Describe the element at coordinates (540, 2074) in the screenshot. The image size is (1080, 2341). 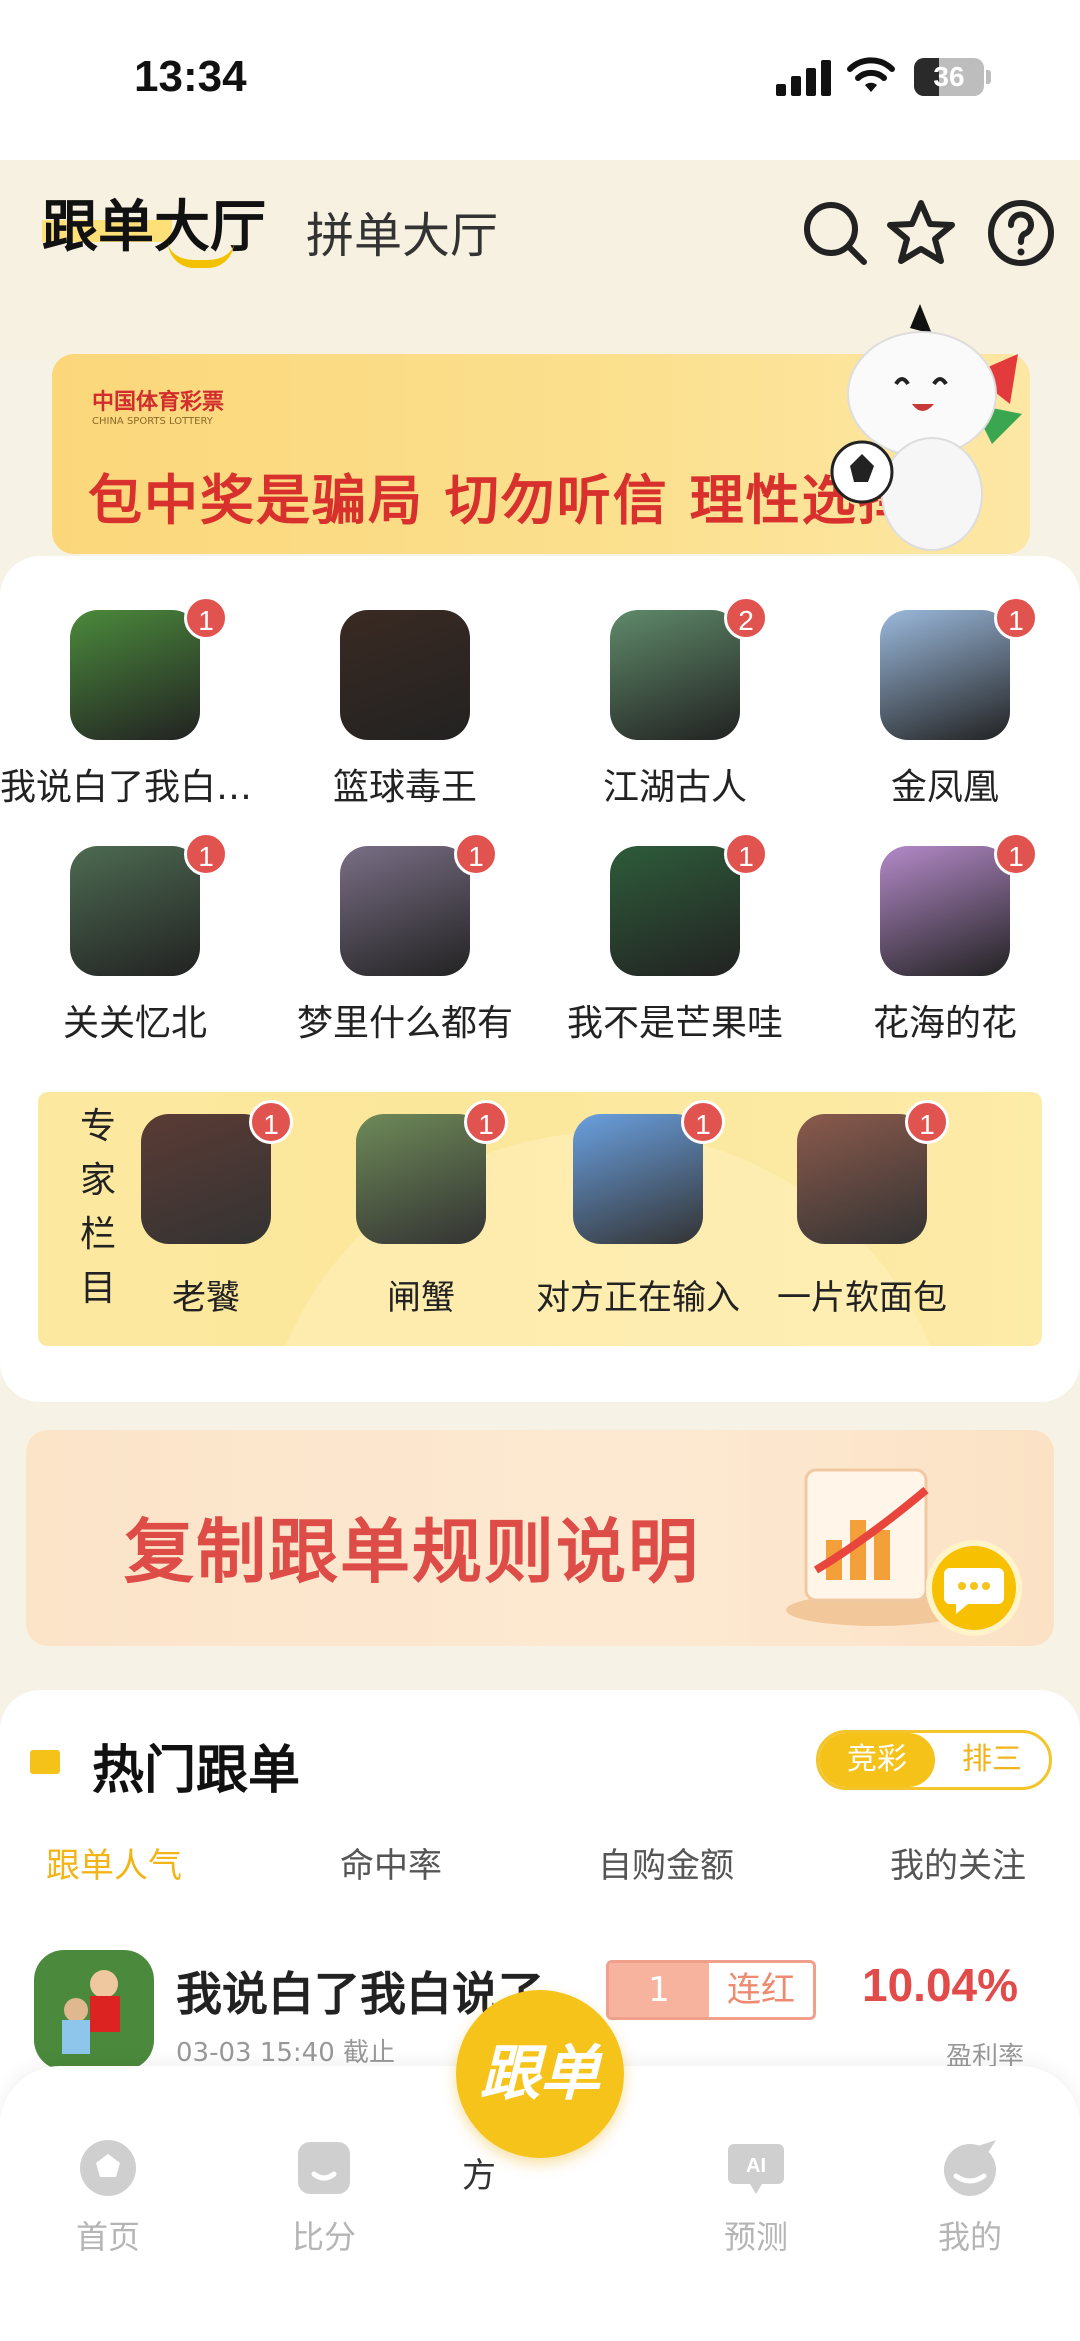
I see `follow-fab-button: 跟单` at that location.